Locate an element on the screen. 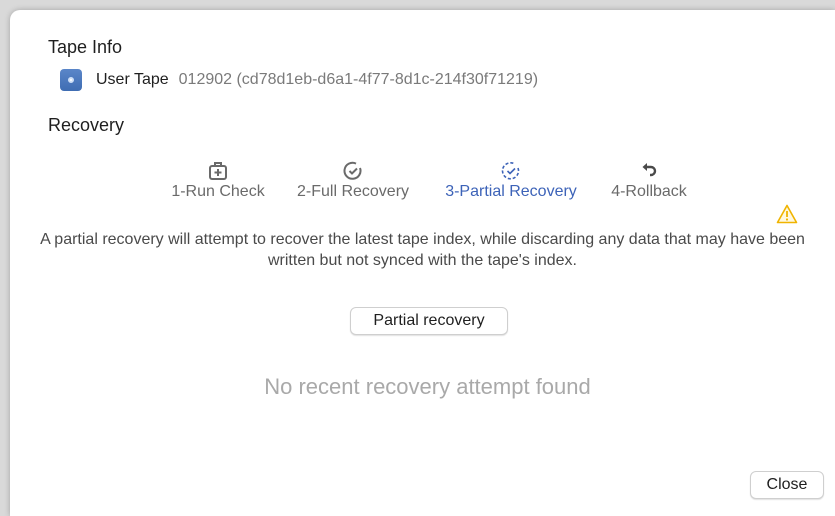  rollback-arrow-icon is located at coordinates (649, 171).